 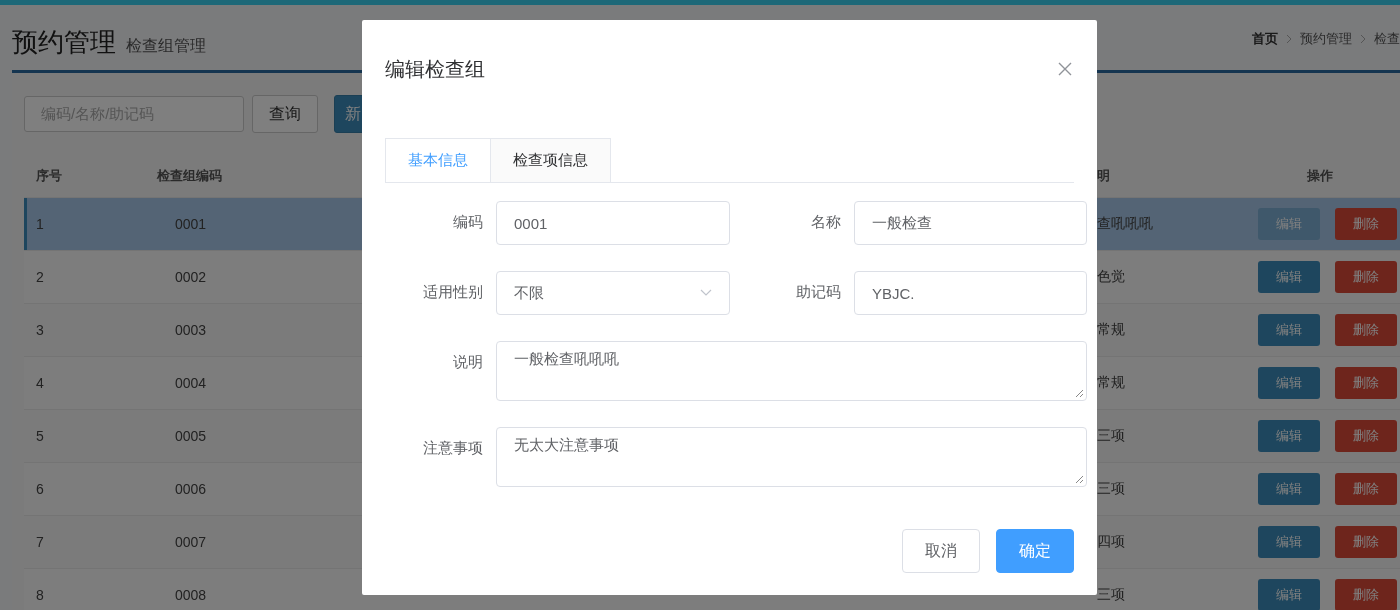 What do you see at coordinates (970, 223) in the screenshot?
I see `input-field: 一般检查` at bounding box center [970, 223].